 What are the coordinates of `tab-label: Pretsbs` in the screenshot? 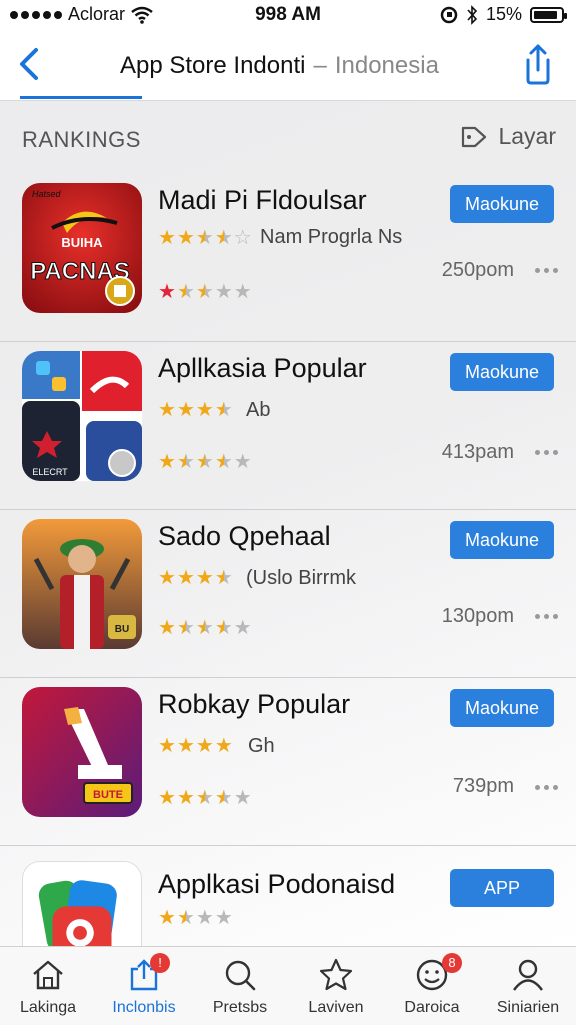 It's located at (240, 1007).